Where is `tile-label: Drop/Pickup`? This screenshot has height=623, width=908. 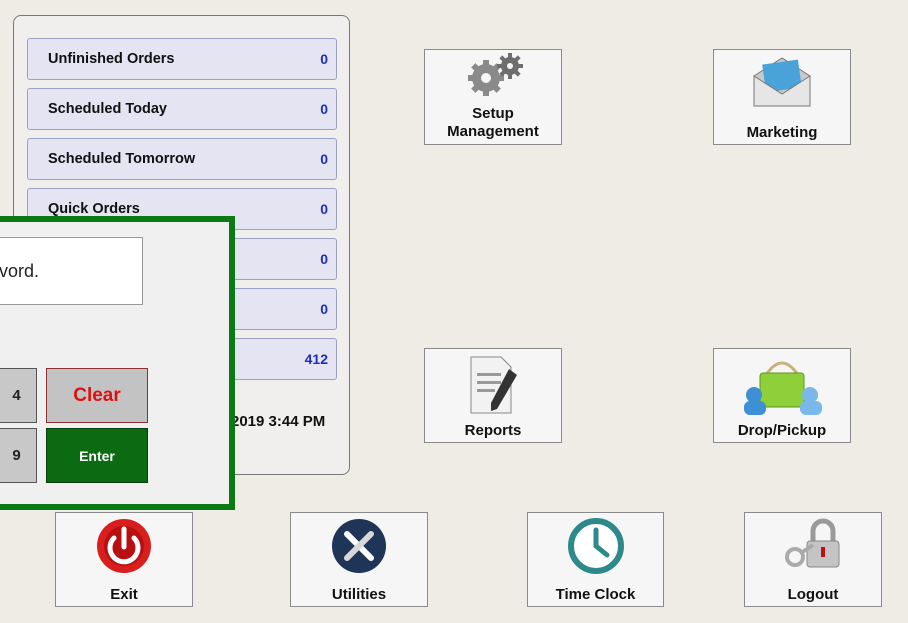 tile-label: Drop/Pickup is located at coordinates (782, 430).